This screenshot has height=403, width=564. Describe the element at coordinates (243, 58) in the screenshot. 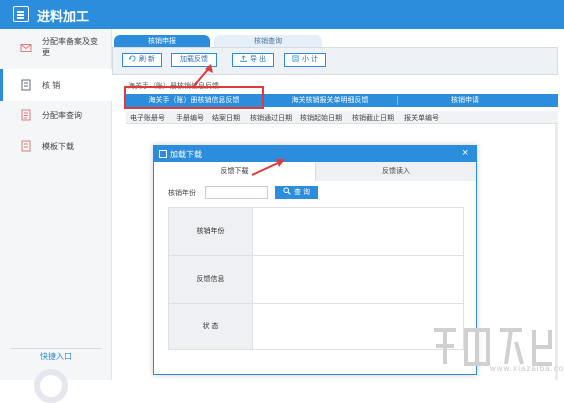

I see `export-icon` at that location.